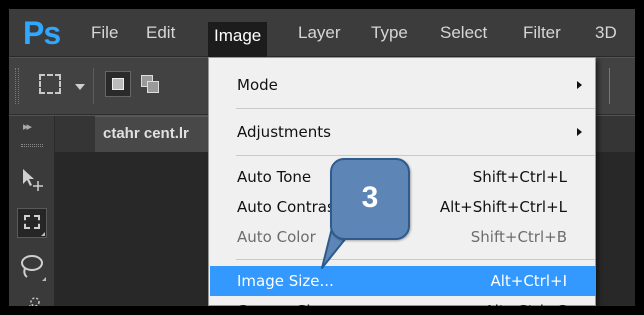  Describe the element at coordinates (32, 223) in the screenshot. I see `rectangular-marquee-tool-icon` at that location.